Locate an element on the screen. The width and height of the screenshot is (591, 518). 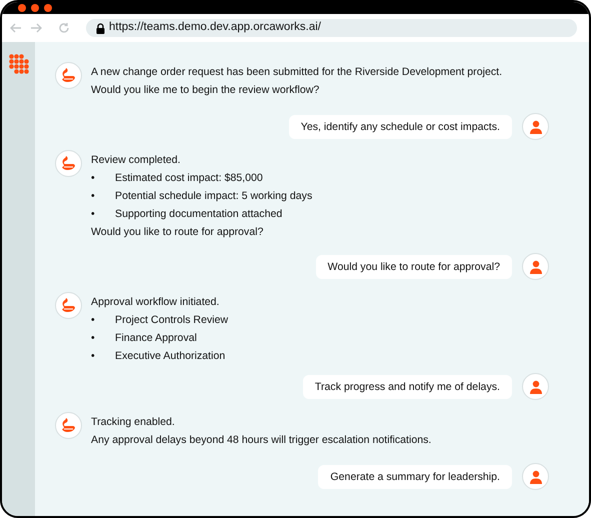
lock-icon is located at coordinates (100, 28).